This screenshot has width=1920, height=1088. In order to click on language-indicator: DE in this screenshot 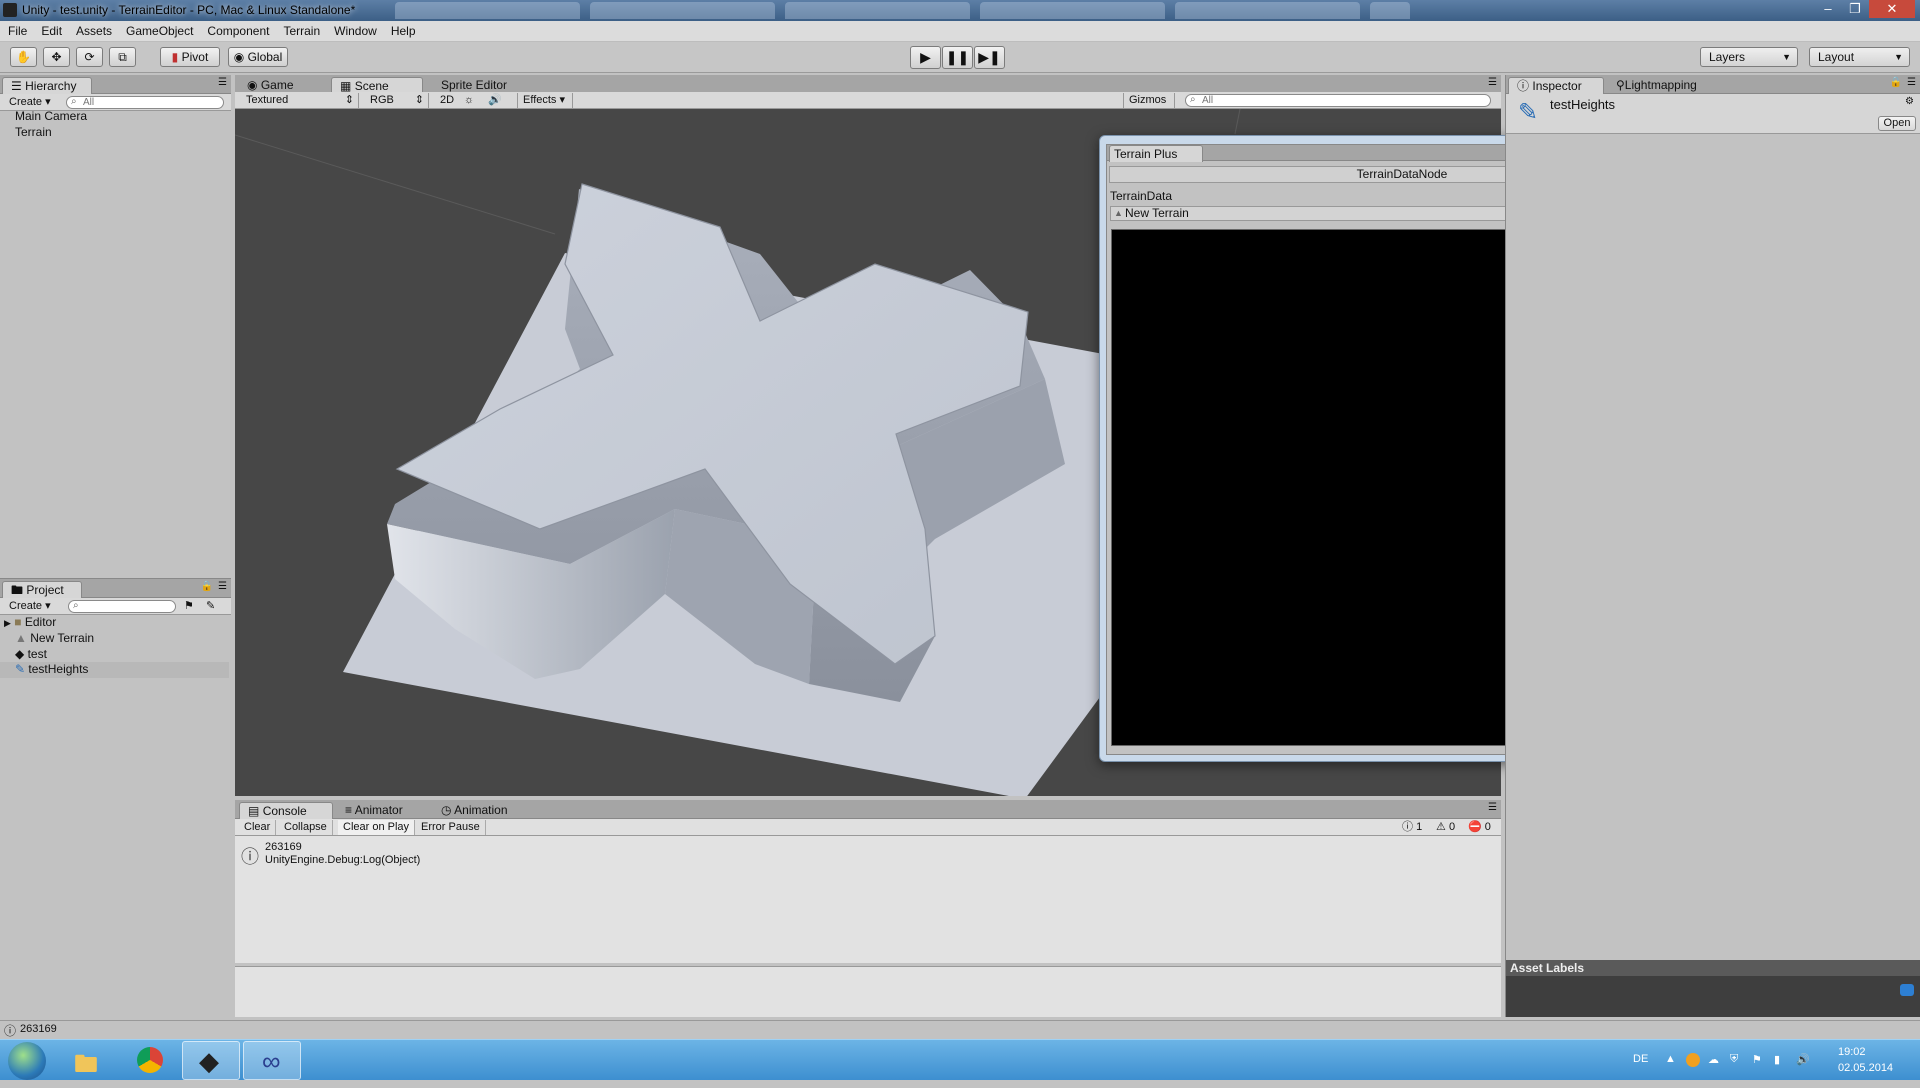, I will do `click(1640, 1059)`.